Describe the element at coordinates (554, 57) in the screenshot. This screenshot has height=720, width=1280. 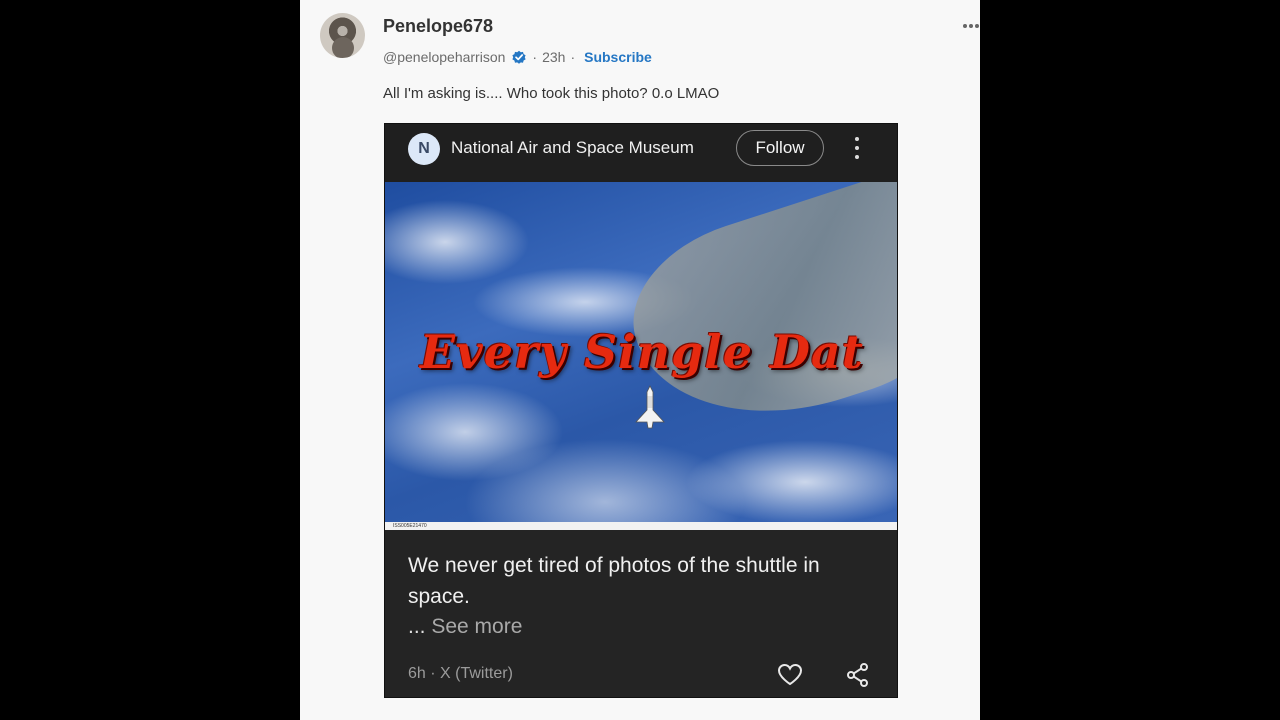
I see `post-time: 23h` at that location.